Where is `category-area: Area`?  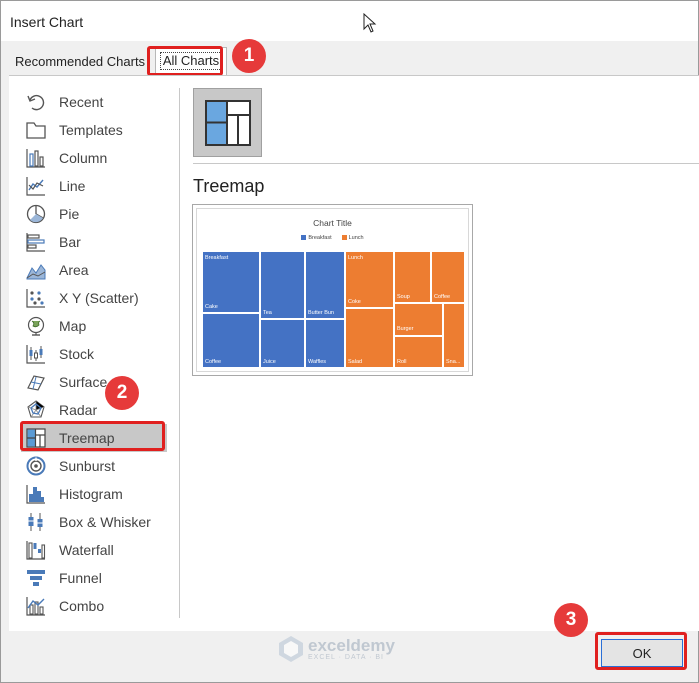 category-area: Area is located at coordinates (94, 270).